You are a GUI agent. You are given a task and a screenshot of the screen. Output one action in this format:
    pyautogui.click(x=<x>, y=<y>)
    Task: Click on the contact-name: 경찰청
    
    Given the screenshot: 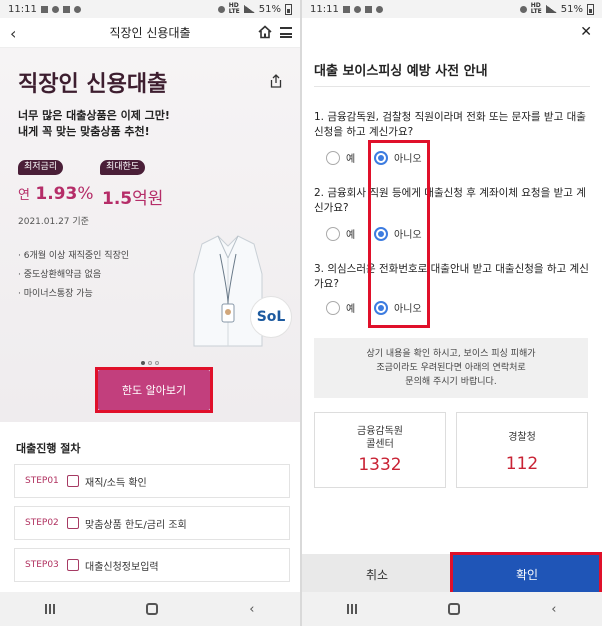 What is the action you would take?
    pyautogui.click(x=522, y=437)
    